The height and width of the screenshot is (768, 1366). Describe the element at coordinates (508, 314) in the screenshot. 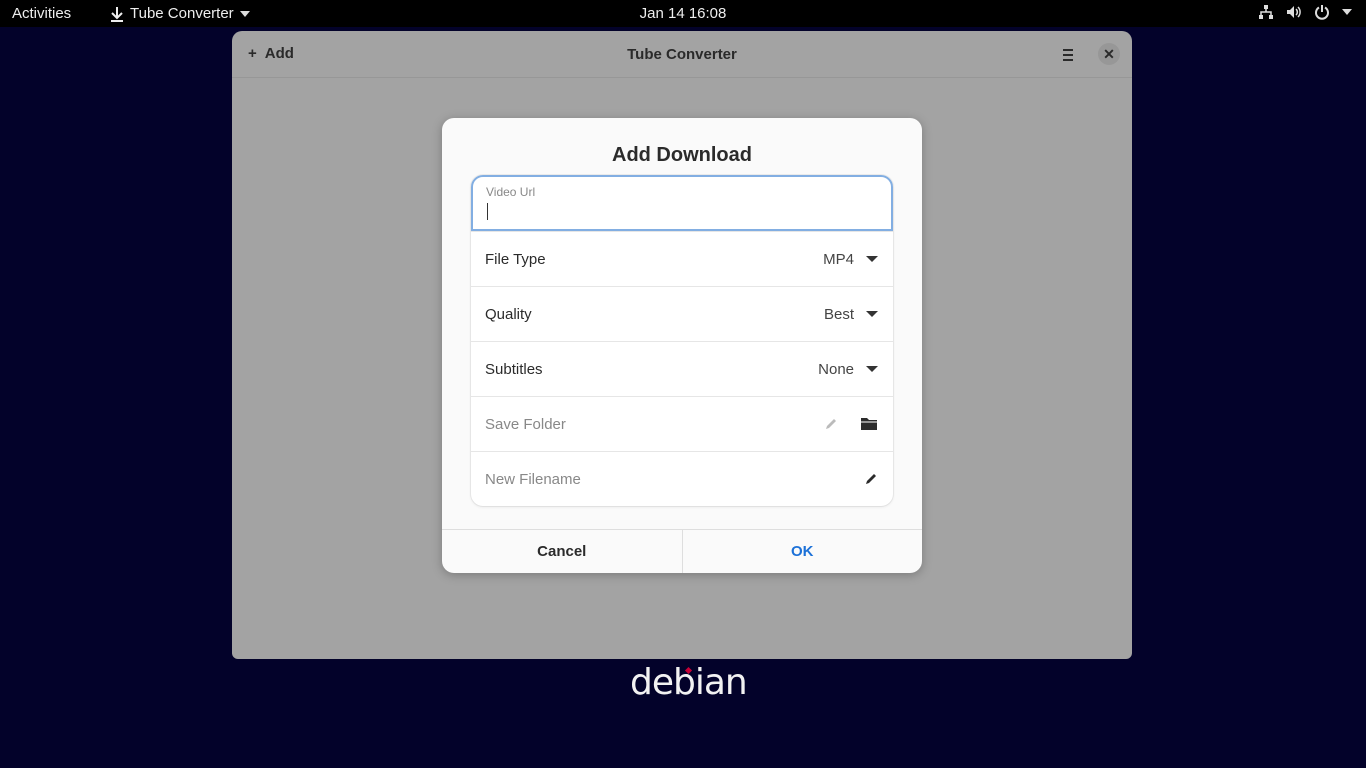

I see `quality-label: Quality` at that location.